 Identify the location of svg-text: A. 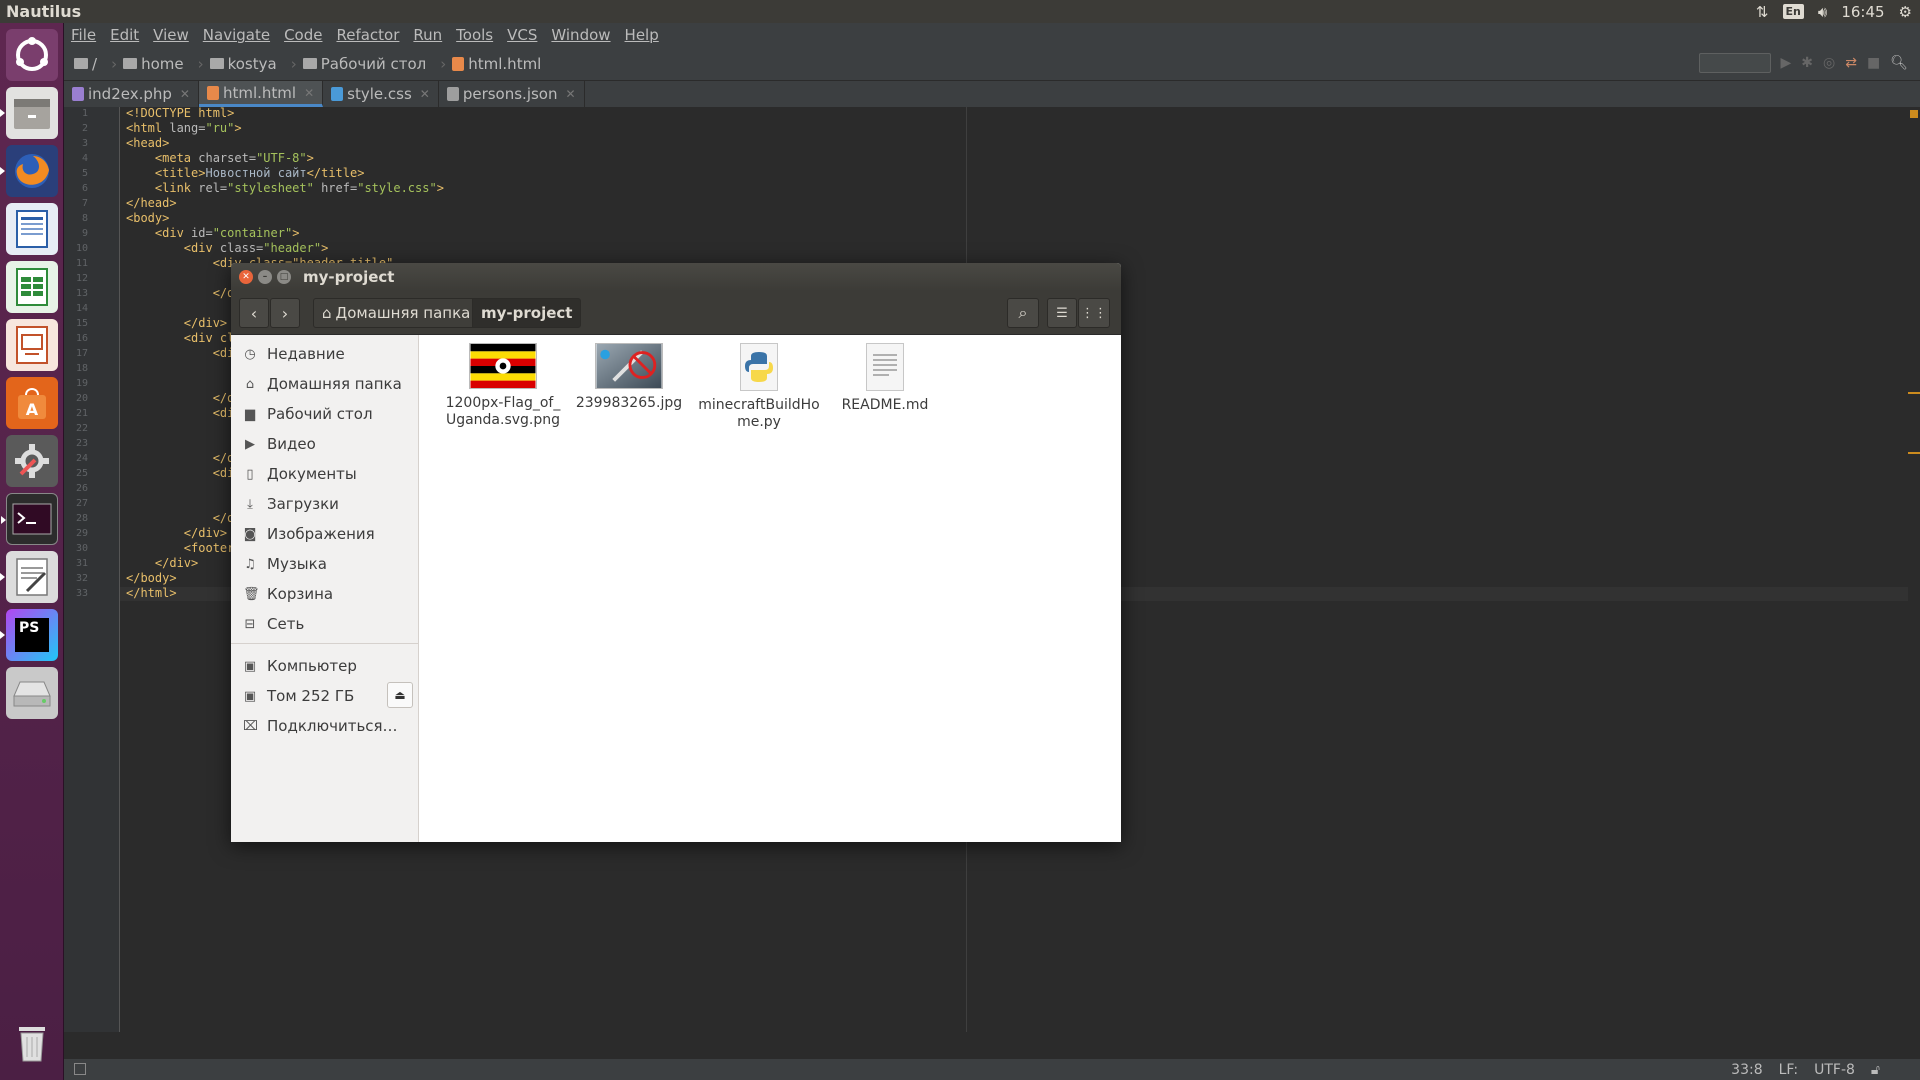
(32, 409).